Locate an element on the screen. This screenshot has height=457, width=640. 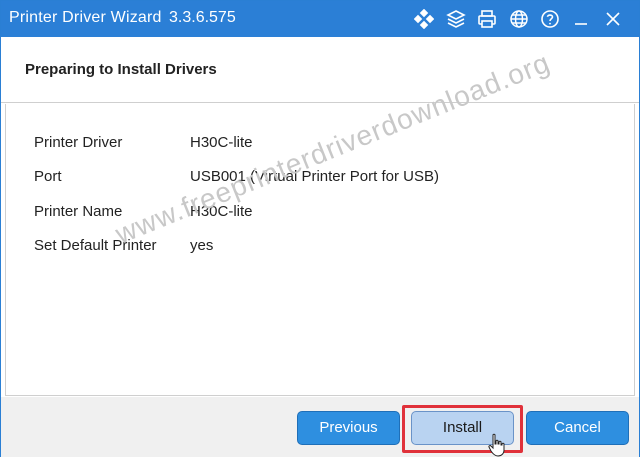
detail-label: Printer Driver is located at coordinates (78, 142).